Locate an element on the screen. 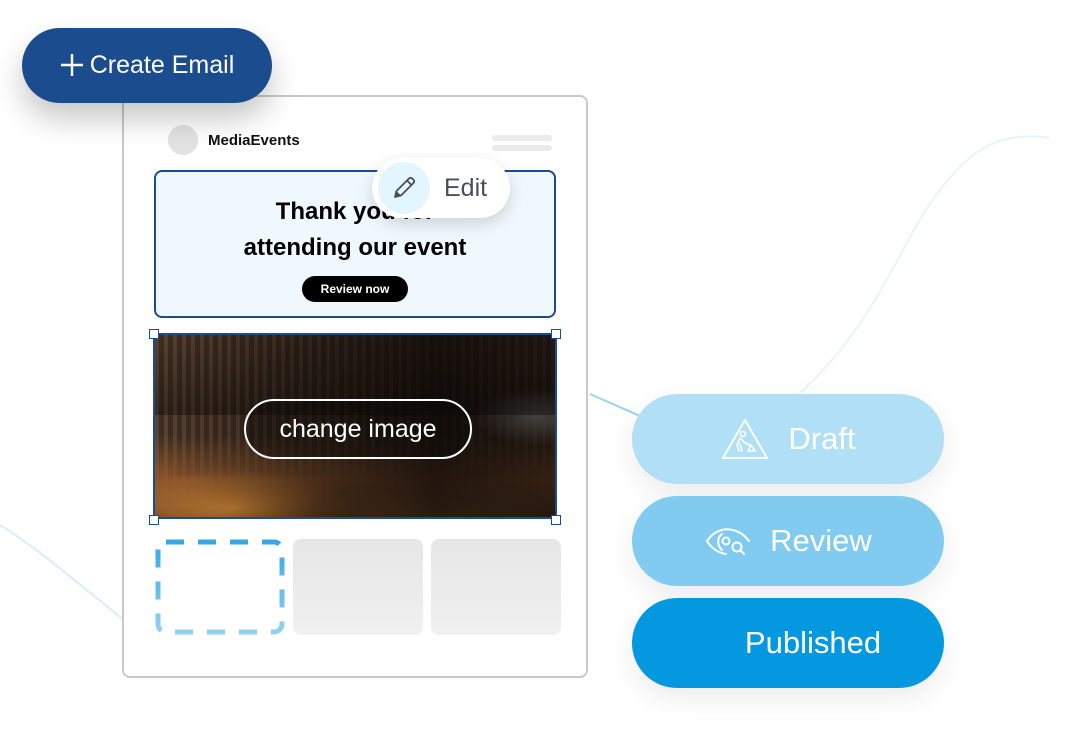 Image resolution: width=1080 pixels, height=740 pixels. hero-title-line-2: attending our event is located at coordinates (355, 247).